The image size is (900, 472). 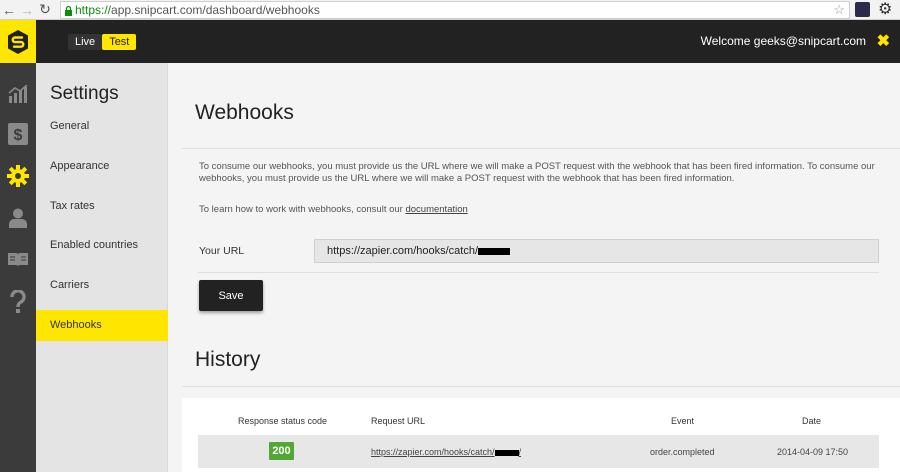 I want to click on sidebar-item-general: General, so click(x=102, y=126).